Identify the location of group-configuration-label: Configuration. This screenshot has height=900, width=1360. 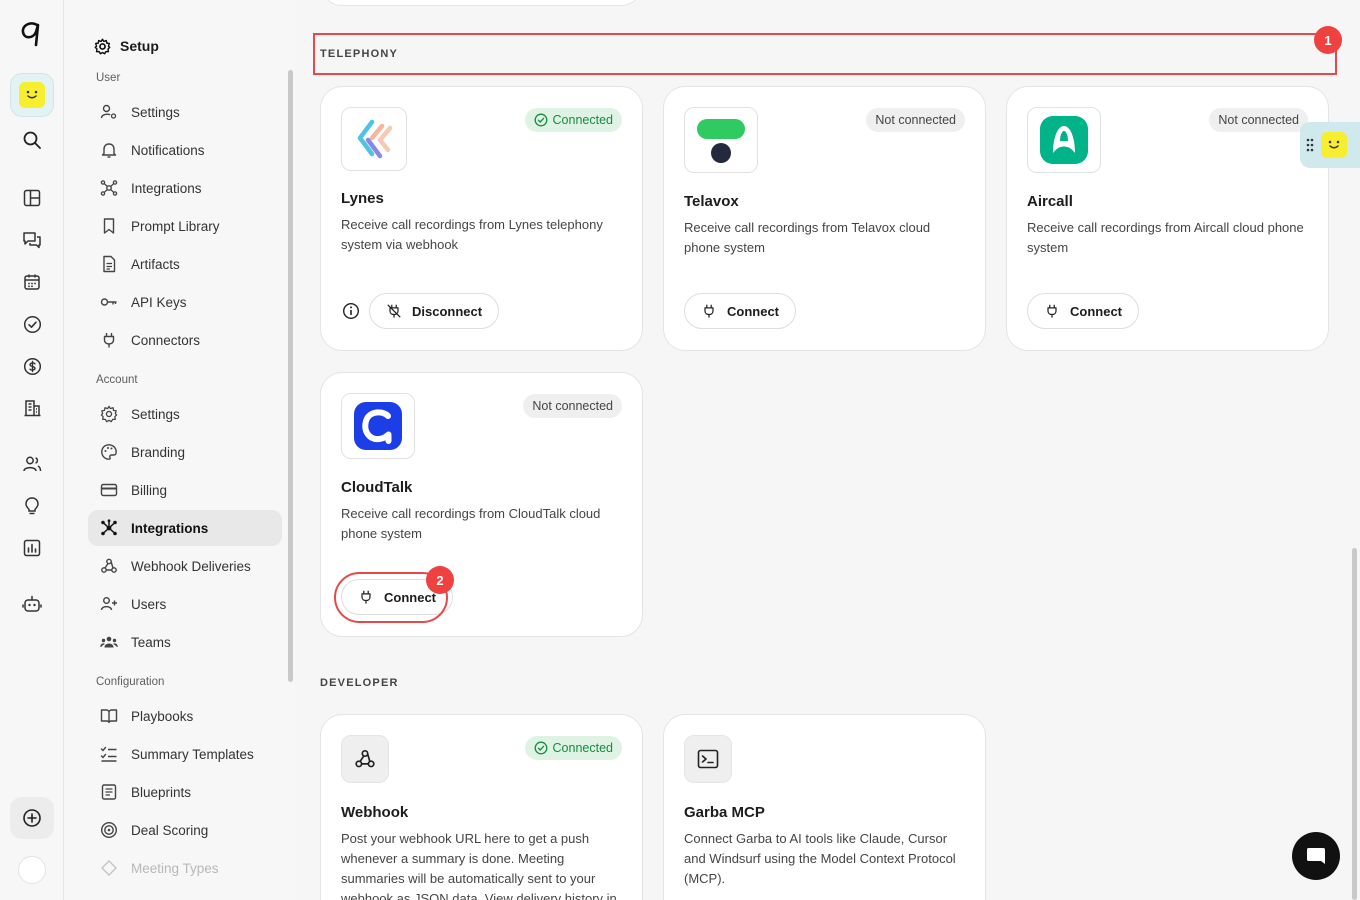
(130, 682).